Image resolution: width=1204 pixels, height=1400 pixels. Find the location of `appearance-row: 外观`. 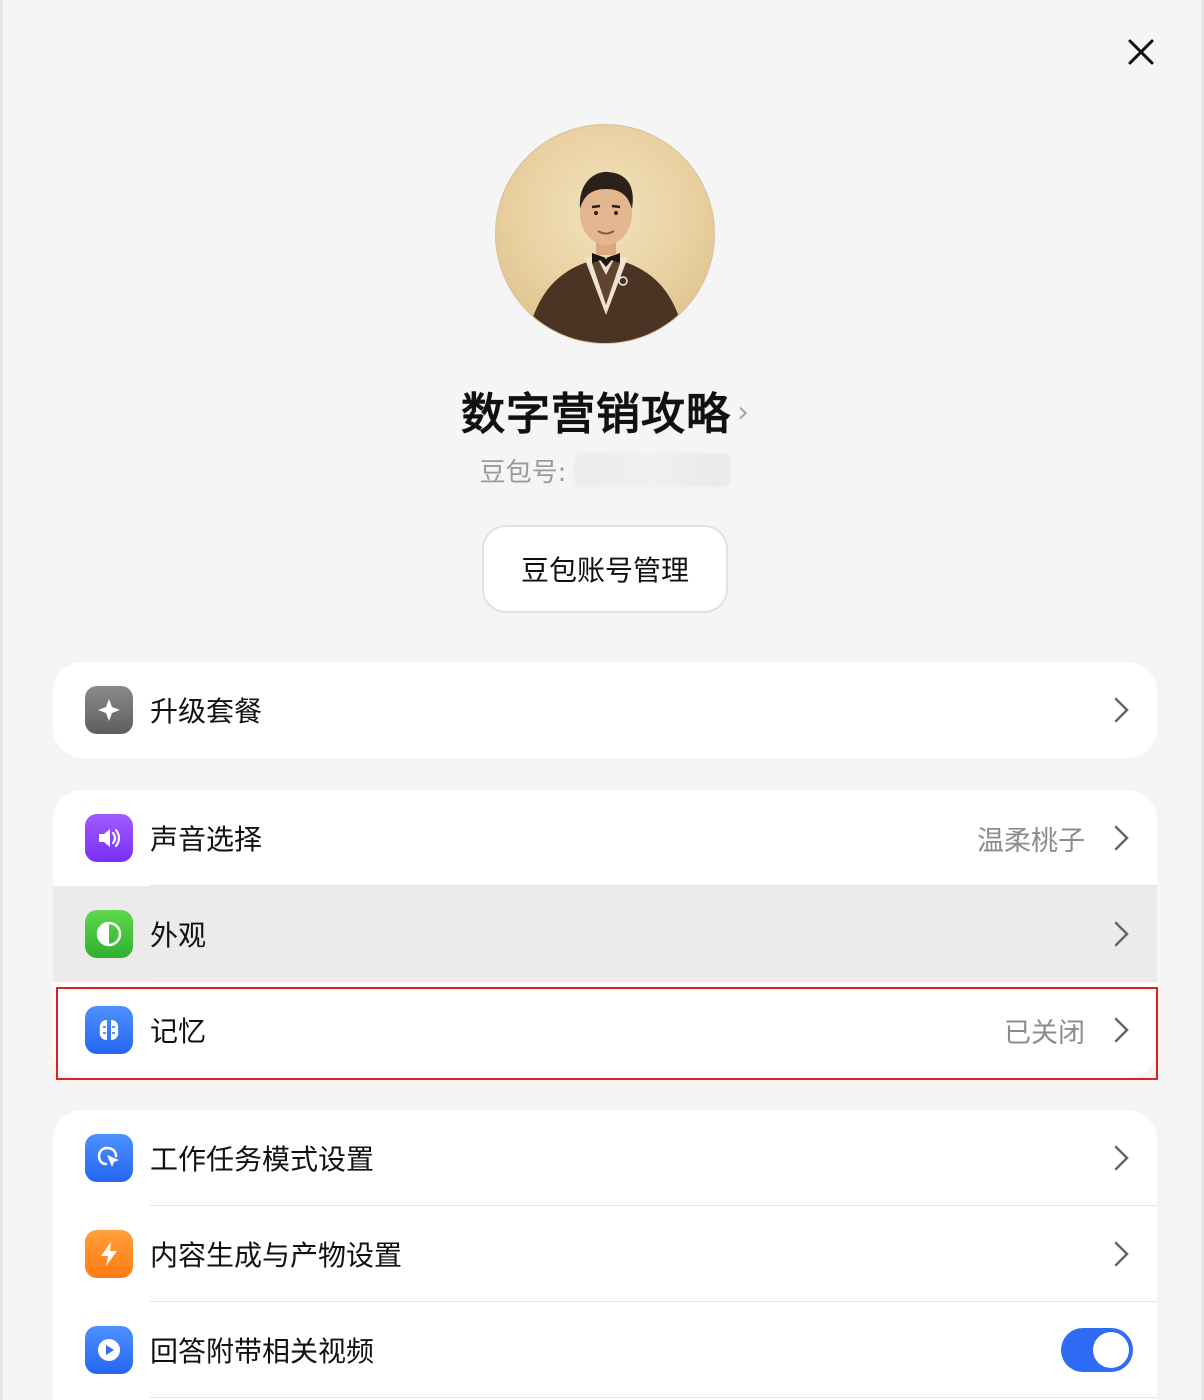

appearance-row: 外观 is located at coordinates (605, 934).